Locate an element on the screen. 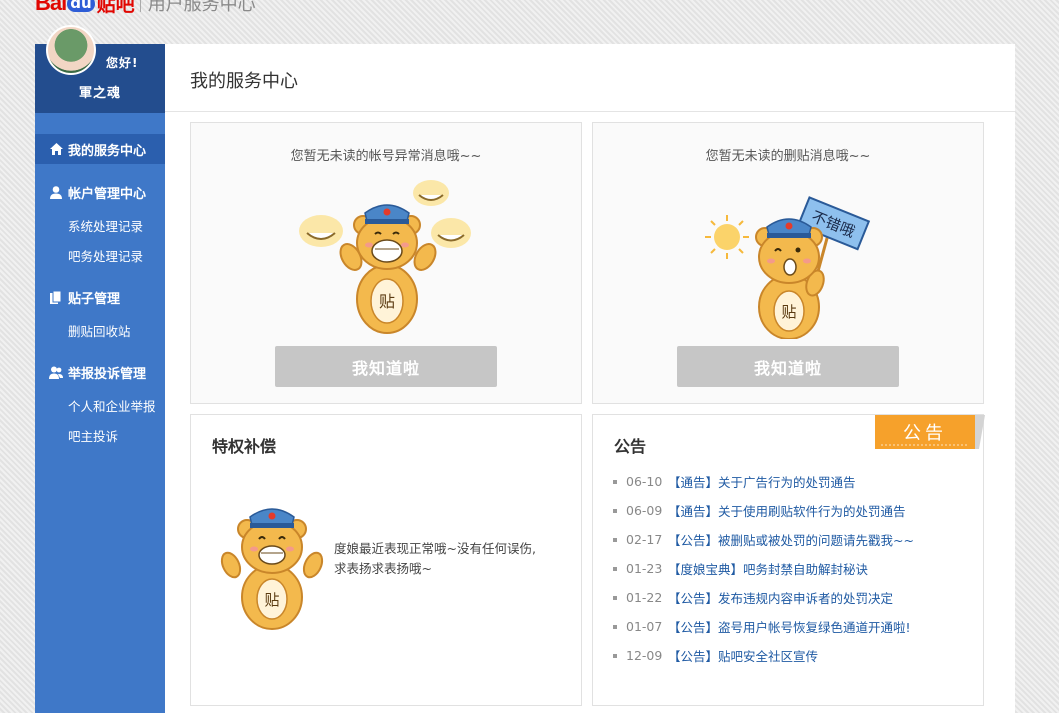 This screenshot has height=713, width=1059. list-item: 01-23 【度娘宝典】 吧务封禁自助解封秘诀 is located at coordinates (763, 568).